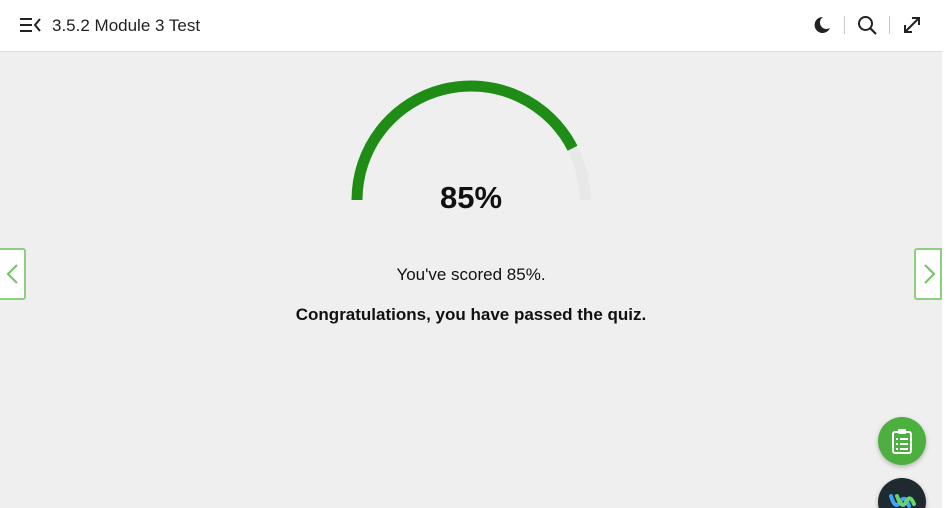  Describe the element at coordinates (126, 25) in the screenshot. I see `page-title: 3.5.2 Module 3 Test` at that location.